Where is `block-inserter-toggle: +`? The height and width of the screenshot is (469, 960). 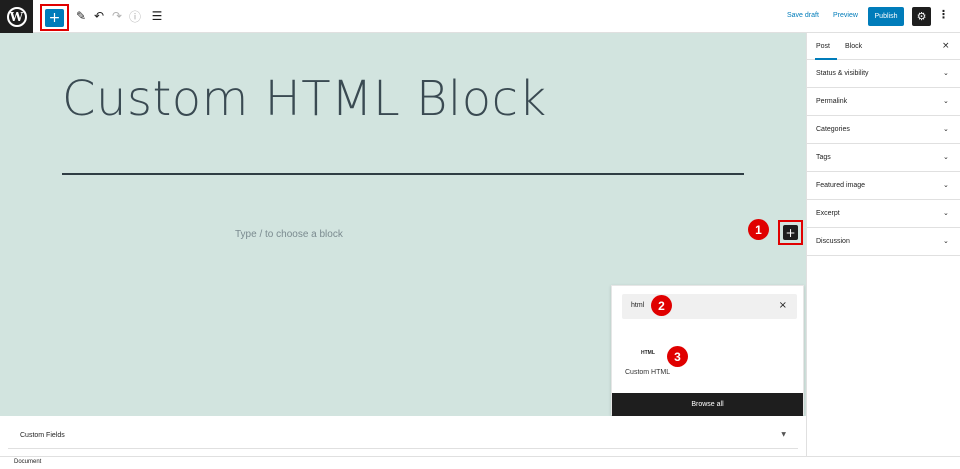
block-inserter-toggle: + is located at coordinates (54, 18).